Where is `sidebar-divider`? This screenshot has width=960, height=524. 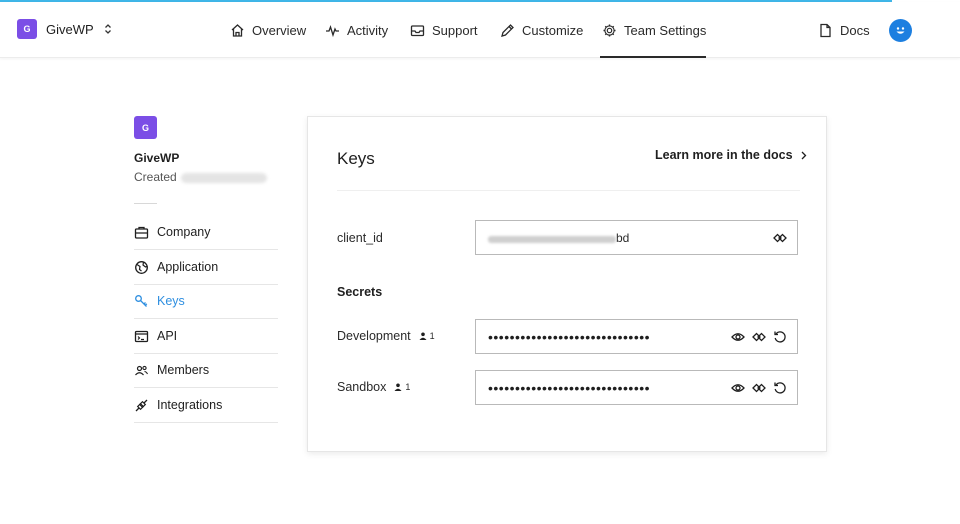
sidebar-divider is located at coordinates (145, 203).